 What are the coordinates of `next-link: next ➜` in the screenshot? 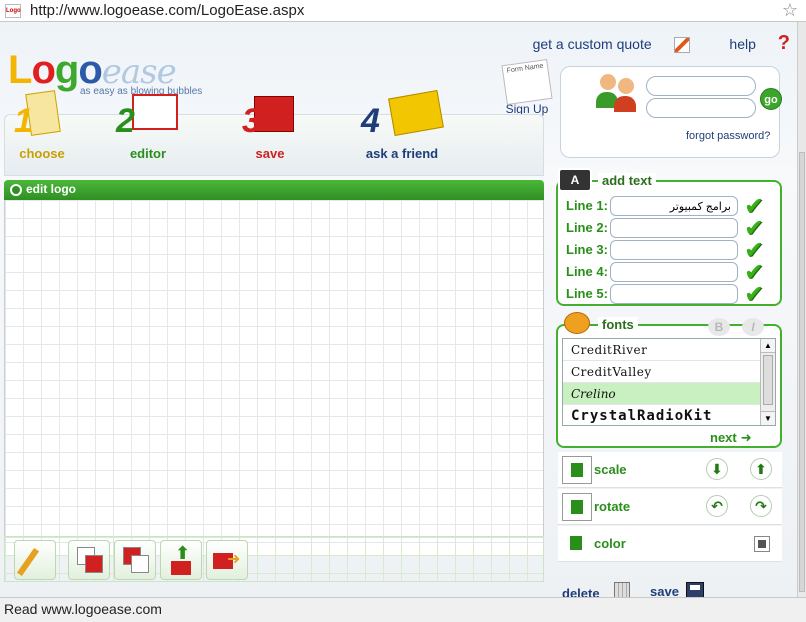 It's located at (731, 438).